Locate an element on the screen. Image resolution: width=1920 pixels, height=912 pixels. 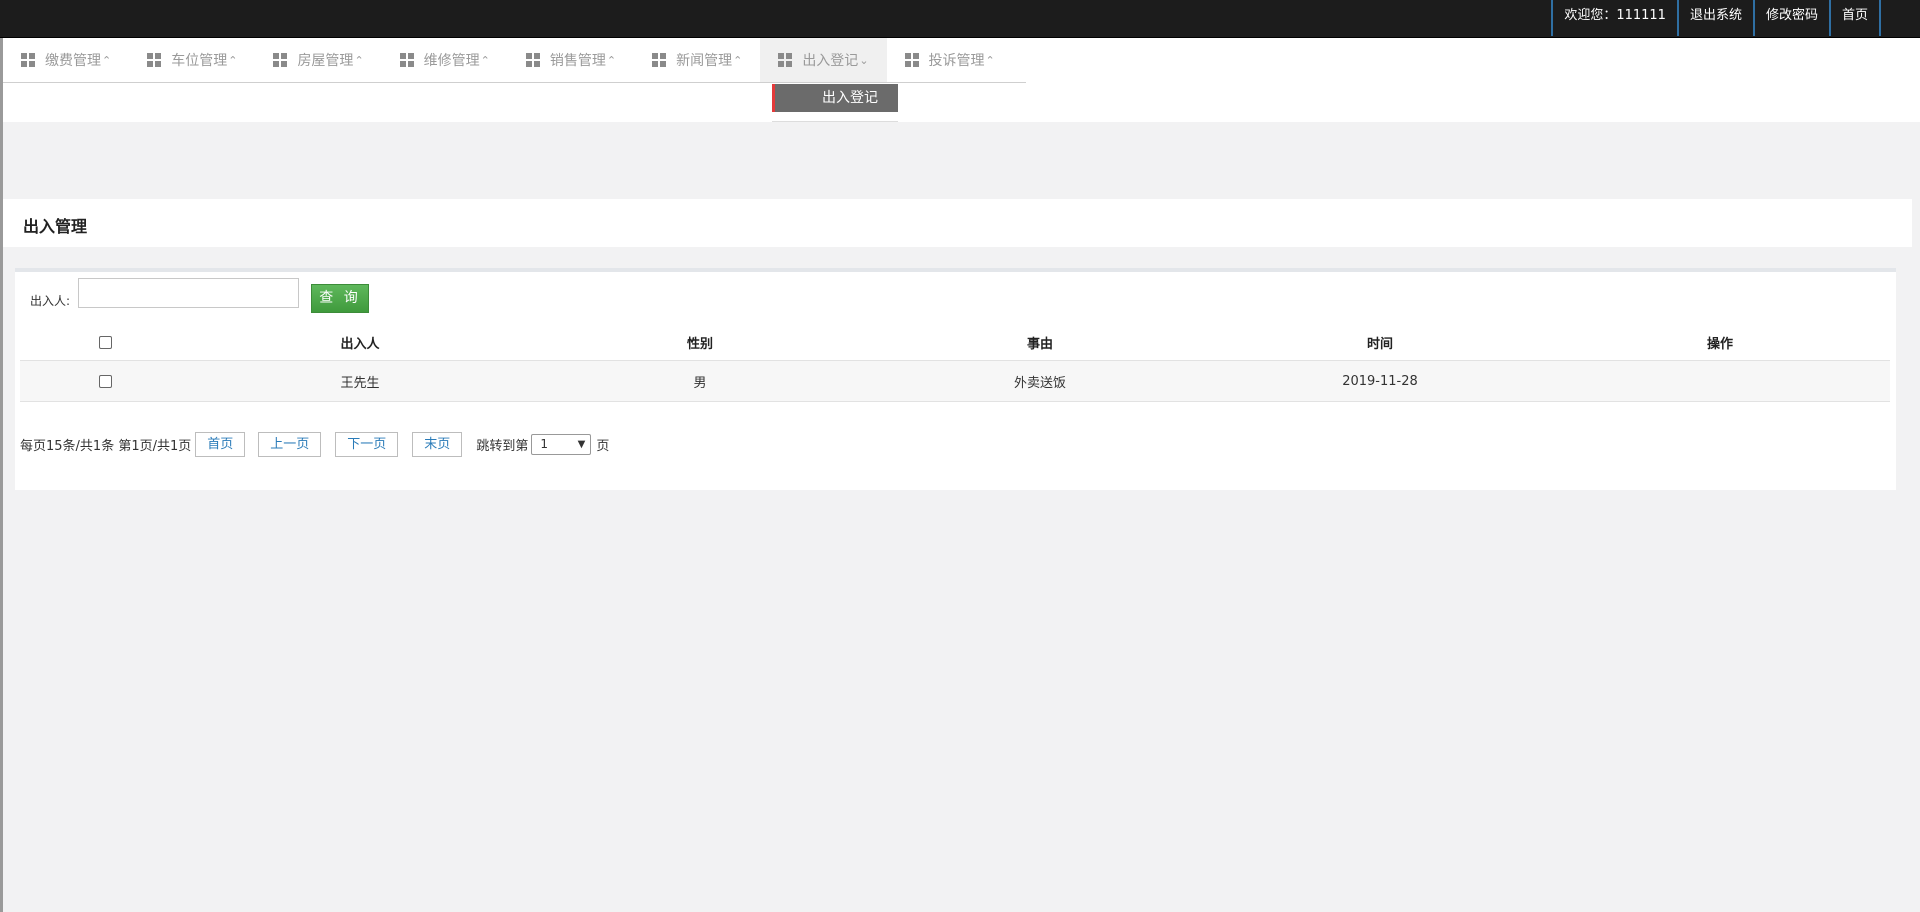
prev-page-button: 上一页 is located at coordinates (290, 444).